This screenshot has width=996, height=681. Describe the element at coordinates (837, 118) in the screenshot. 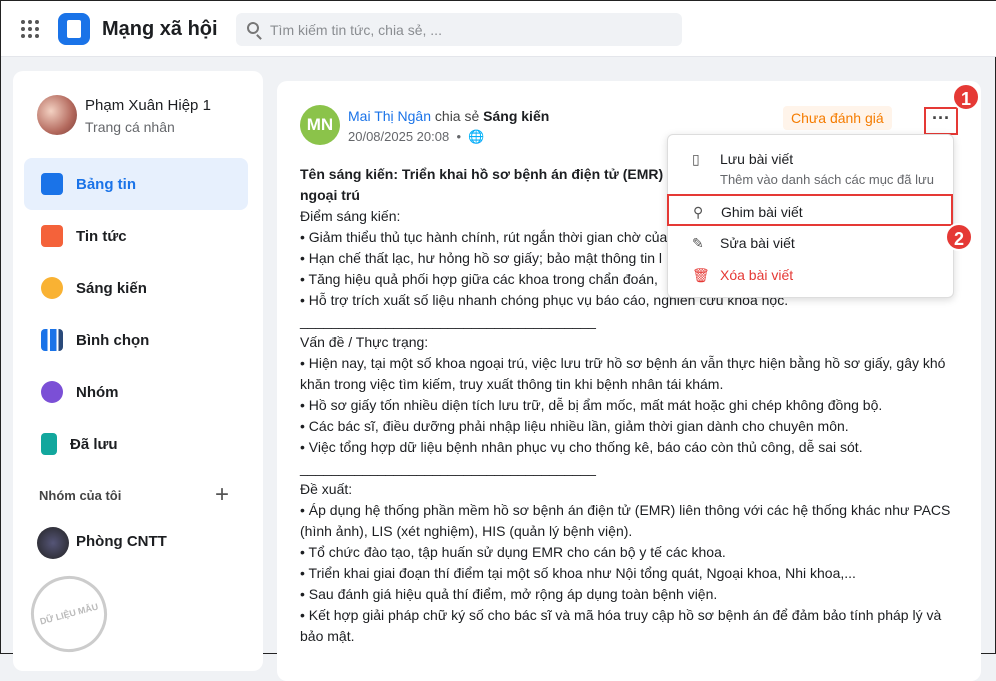

I see `status-badge: Chưa đánh giá` at that location.